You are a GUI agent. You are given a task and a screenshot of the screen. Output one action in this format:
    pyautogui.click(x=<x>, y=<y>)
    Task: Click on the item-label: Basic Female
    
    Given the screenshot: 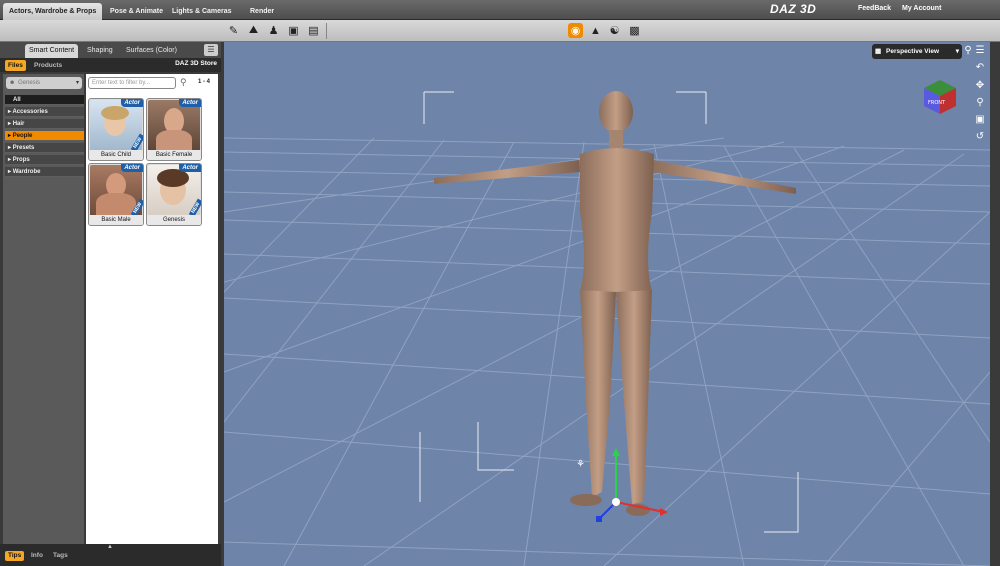 What is the action you would take?
    pyautogui.click(x=174, y=155)
    